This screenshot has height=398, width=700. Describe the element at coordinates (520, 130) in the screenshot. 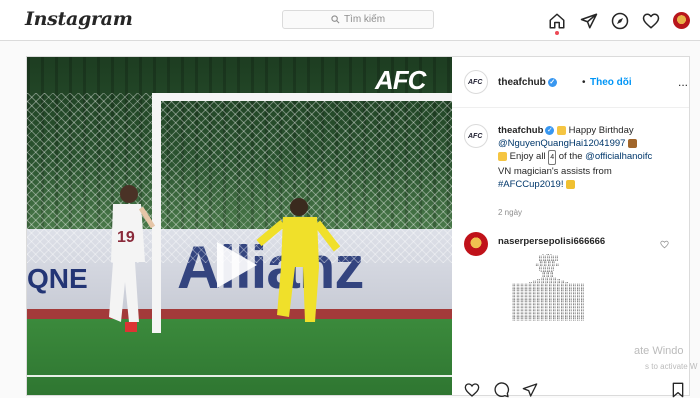

I see `caption-username: theafchub` at that location.